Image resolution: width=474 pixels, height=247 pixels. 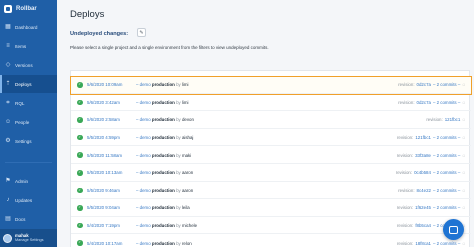 What do you see at coordinates (141, 32) in the screenshot?
I see `edit-filters-button: ✎` at bounding box center [141, 32].